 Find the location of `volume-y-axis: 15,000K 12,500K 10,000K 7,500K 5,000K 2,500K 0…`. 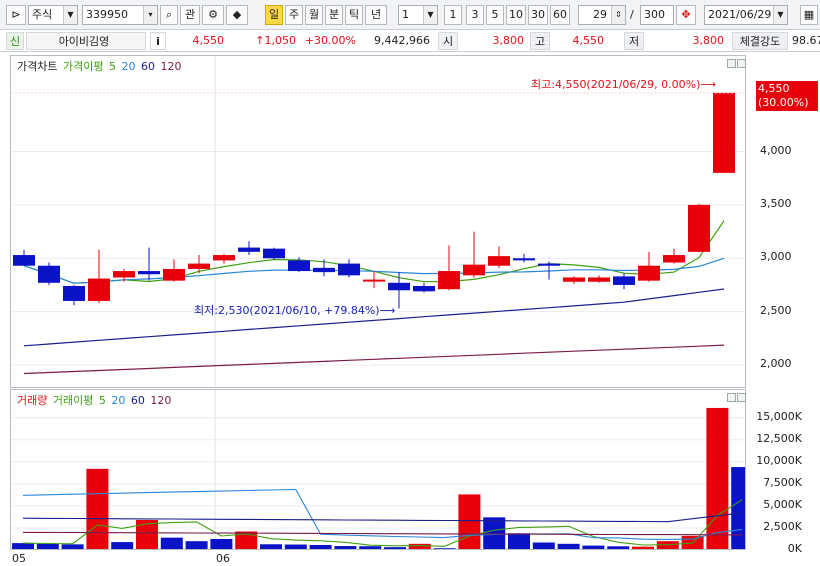

volume-y-axis: 15,000K 12,500K 10,000K 7,500K 5,000K 2,500K 0… is located at coordinates (783, 472).